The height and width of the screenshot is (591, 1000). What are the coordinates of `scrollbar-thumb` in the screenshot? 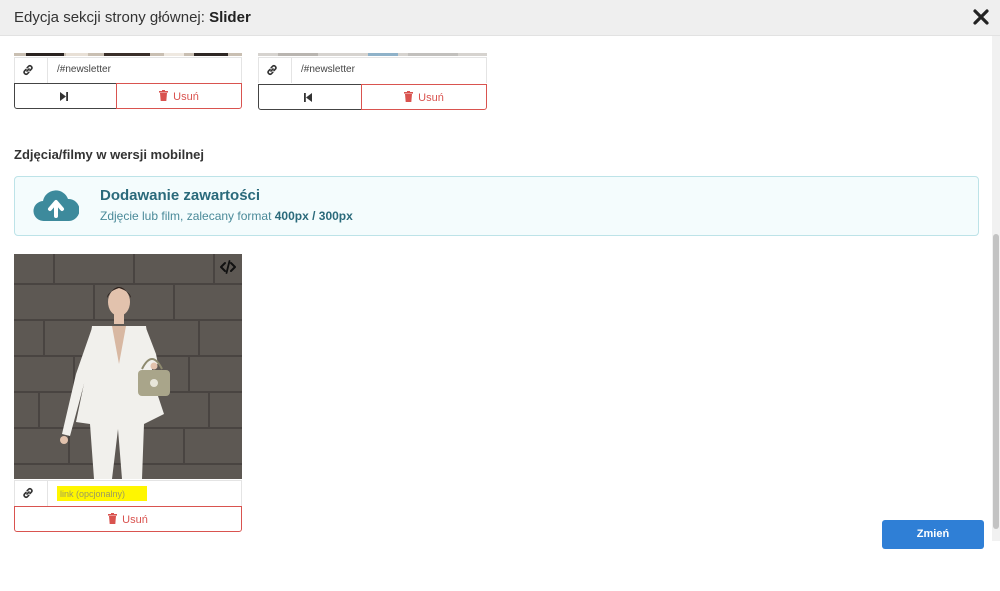 It's located at (996, 381).